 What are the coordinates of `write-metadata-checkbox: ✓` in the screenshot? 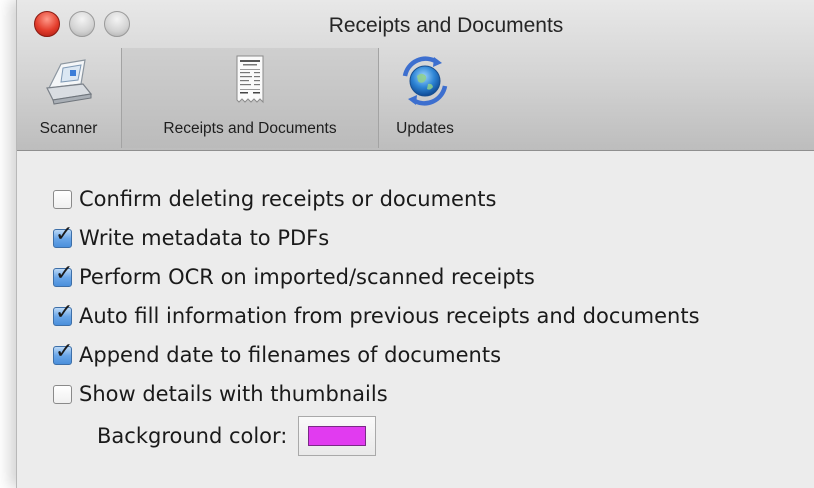 It's located at (63, 235).